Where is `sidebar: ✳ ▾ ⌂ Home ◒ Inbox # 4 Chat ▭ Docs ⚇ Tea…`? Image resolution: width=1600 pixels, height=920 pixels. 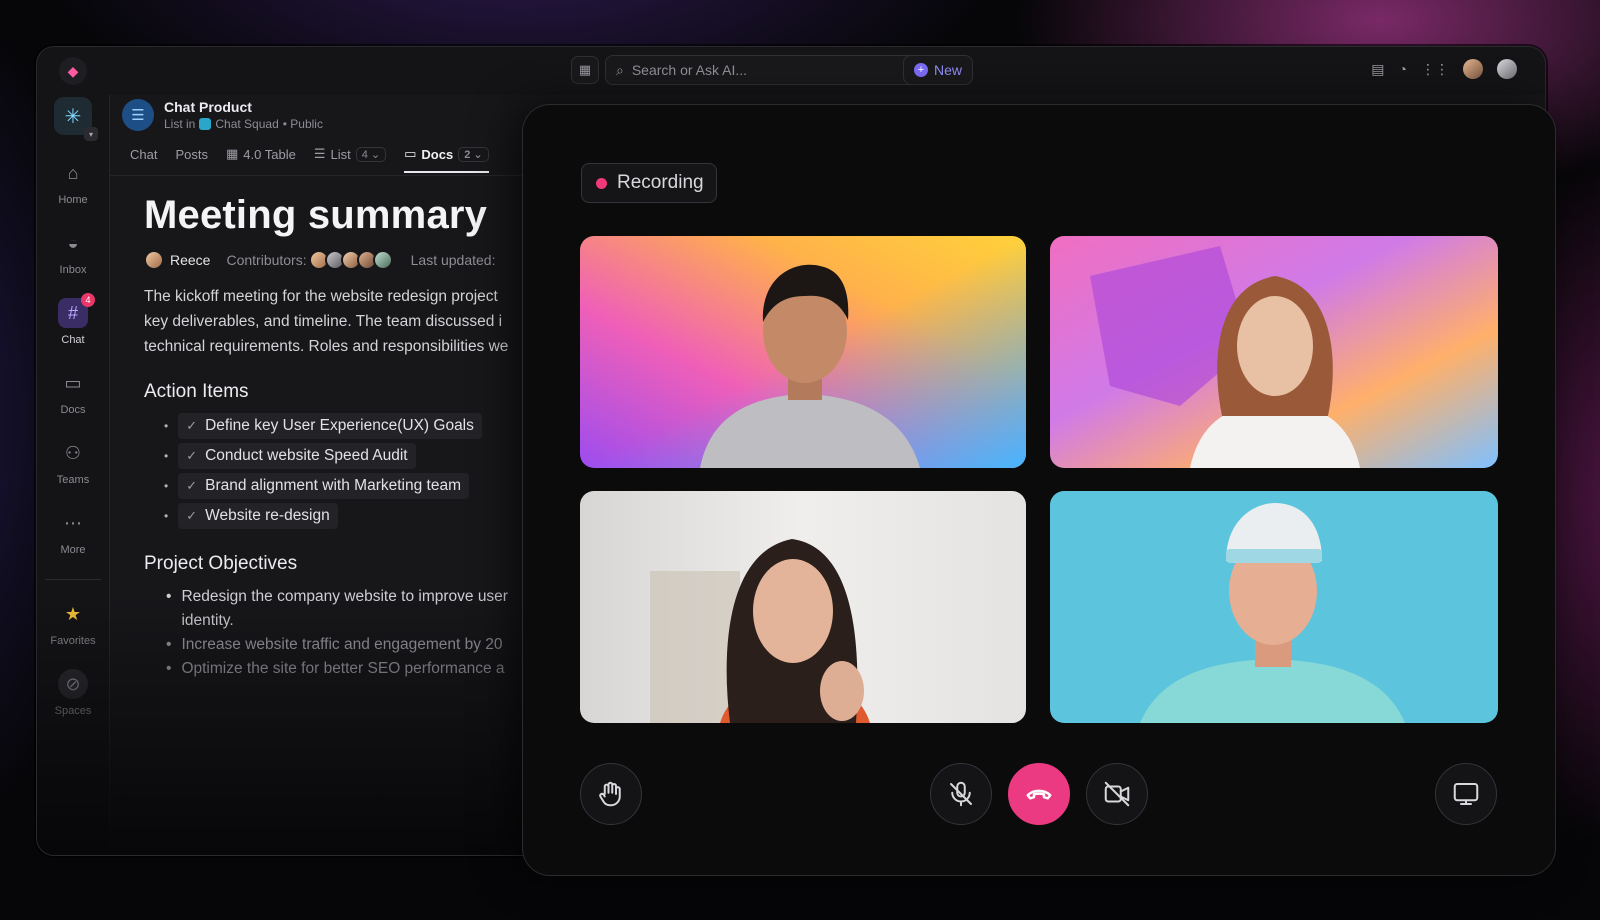
sidebar: ✳ ▾ ⌂ Home ◒ Inbox # 4 Chat ▭ Docs ⚇ Tea… is located at coordinates (73, 475).